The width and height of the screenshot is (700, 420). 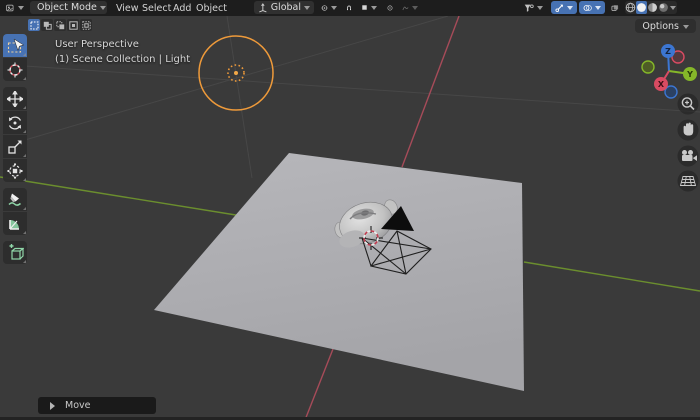 I want to click on select-mode-subtract, so click(x=60, y=25).